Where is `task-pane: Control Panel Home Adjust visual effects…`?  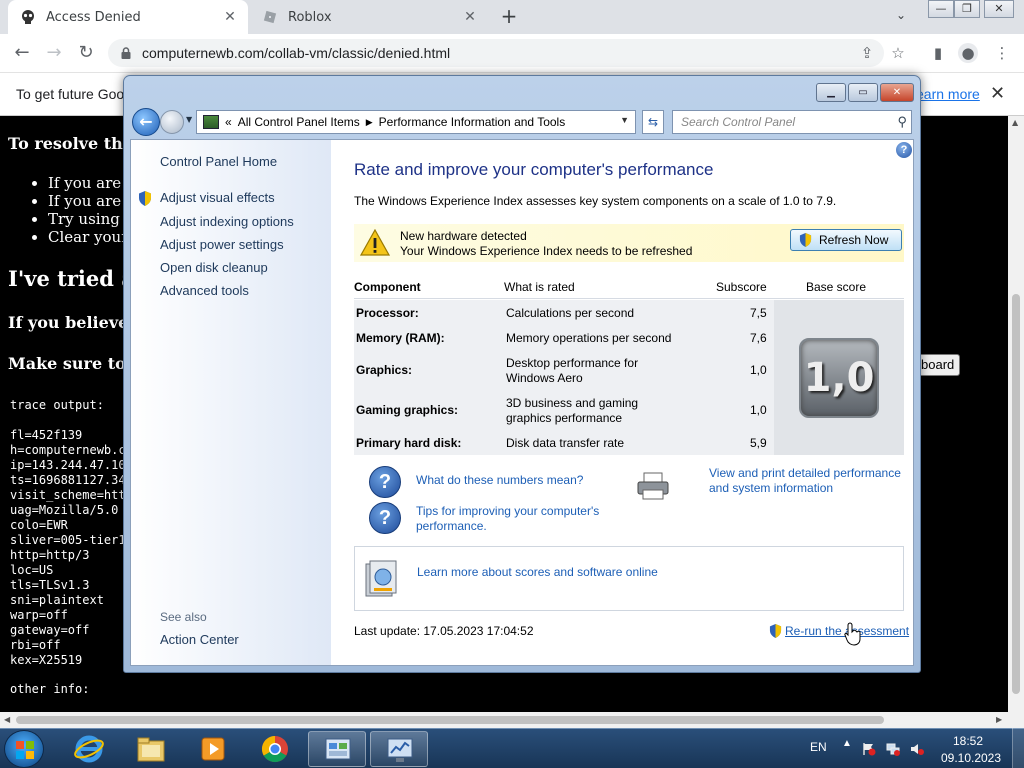
task-pane: Control Panel Home Adjust visual effects… is located at coordinates (231, 402).